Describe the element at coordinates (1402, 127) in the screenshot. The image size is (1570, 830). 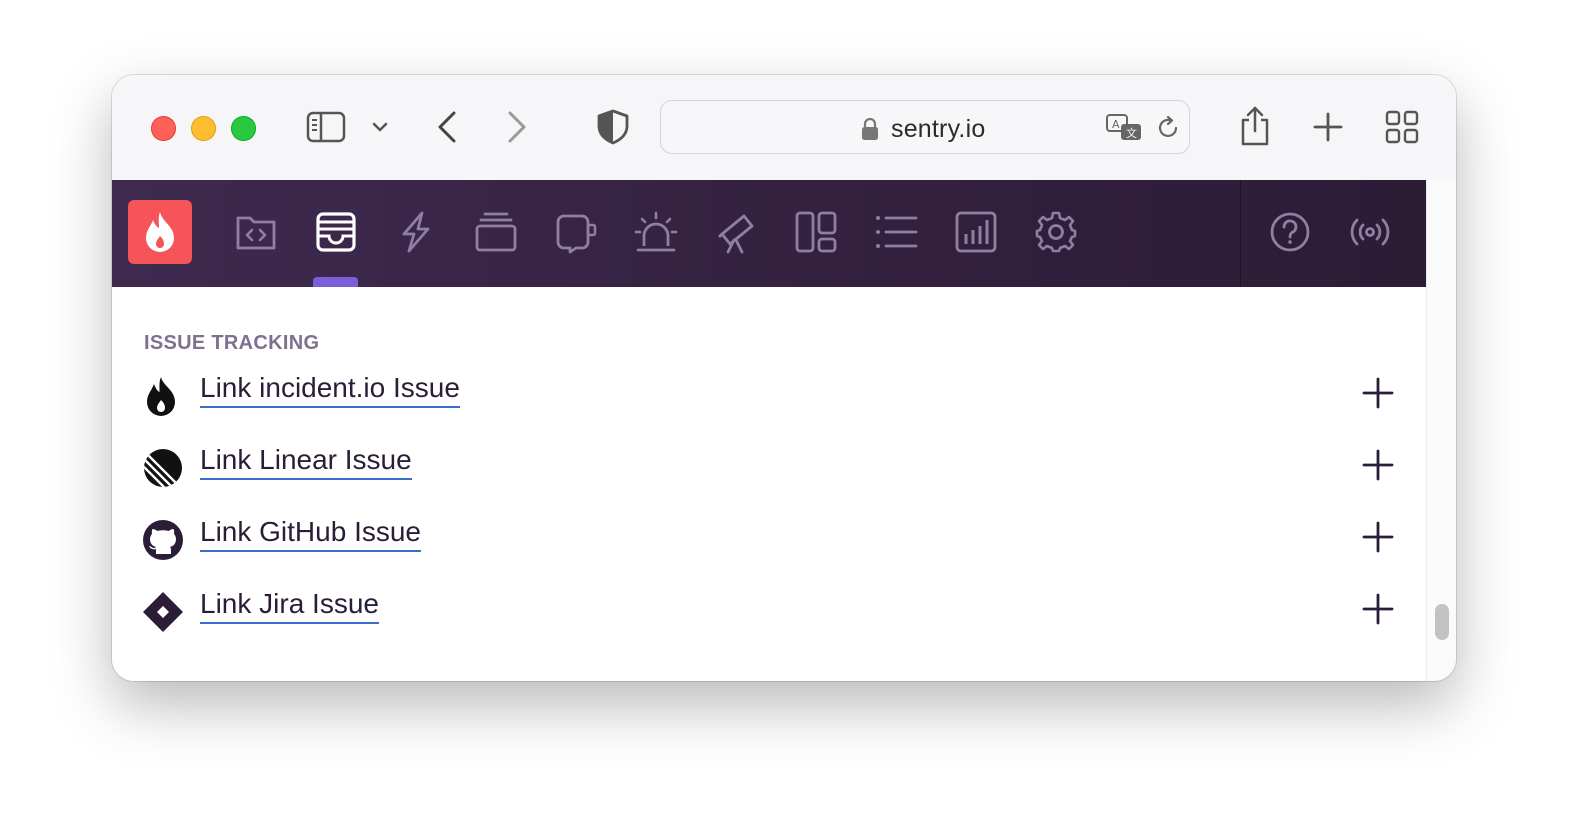
I see `tab-overview-icon` at that location.